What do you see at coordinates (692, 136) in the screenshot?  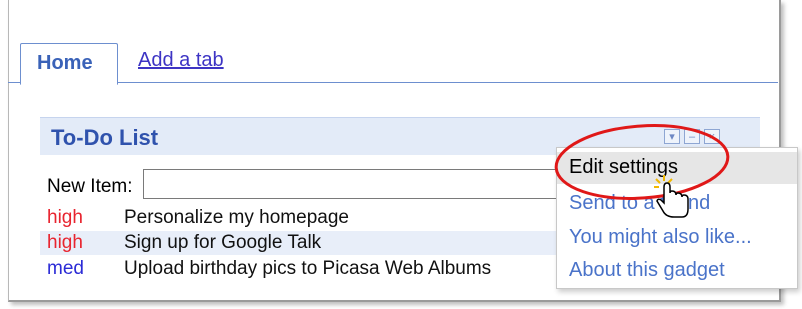 I see `minimize-icon: –` at bounding box center [692, 136].